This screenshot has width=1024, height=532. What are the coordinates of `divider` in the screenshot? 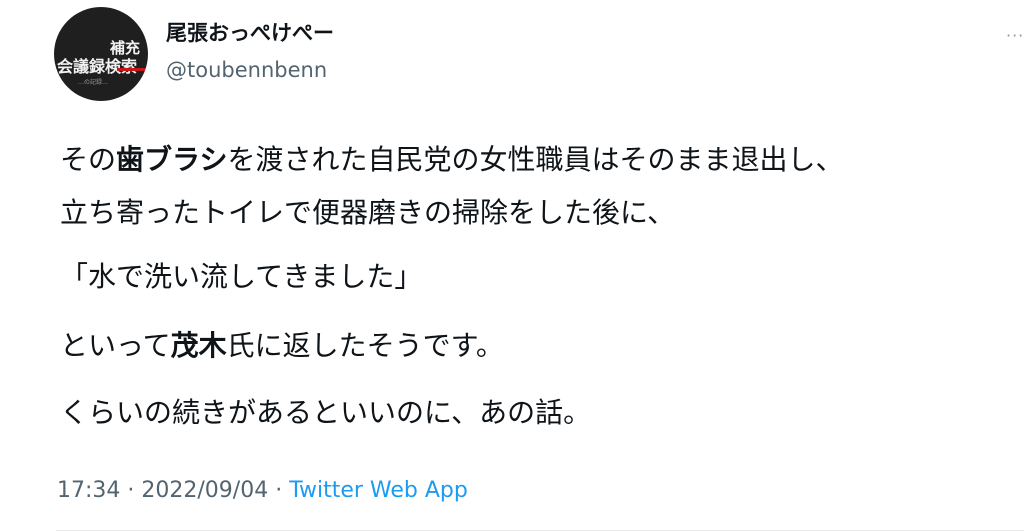 It's located at (540, 530).